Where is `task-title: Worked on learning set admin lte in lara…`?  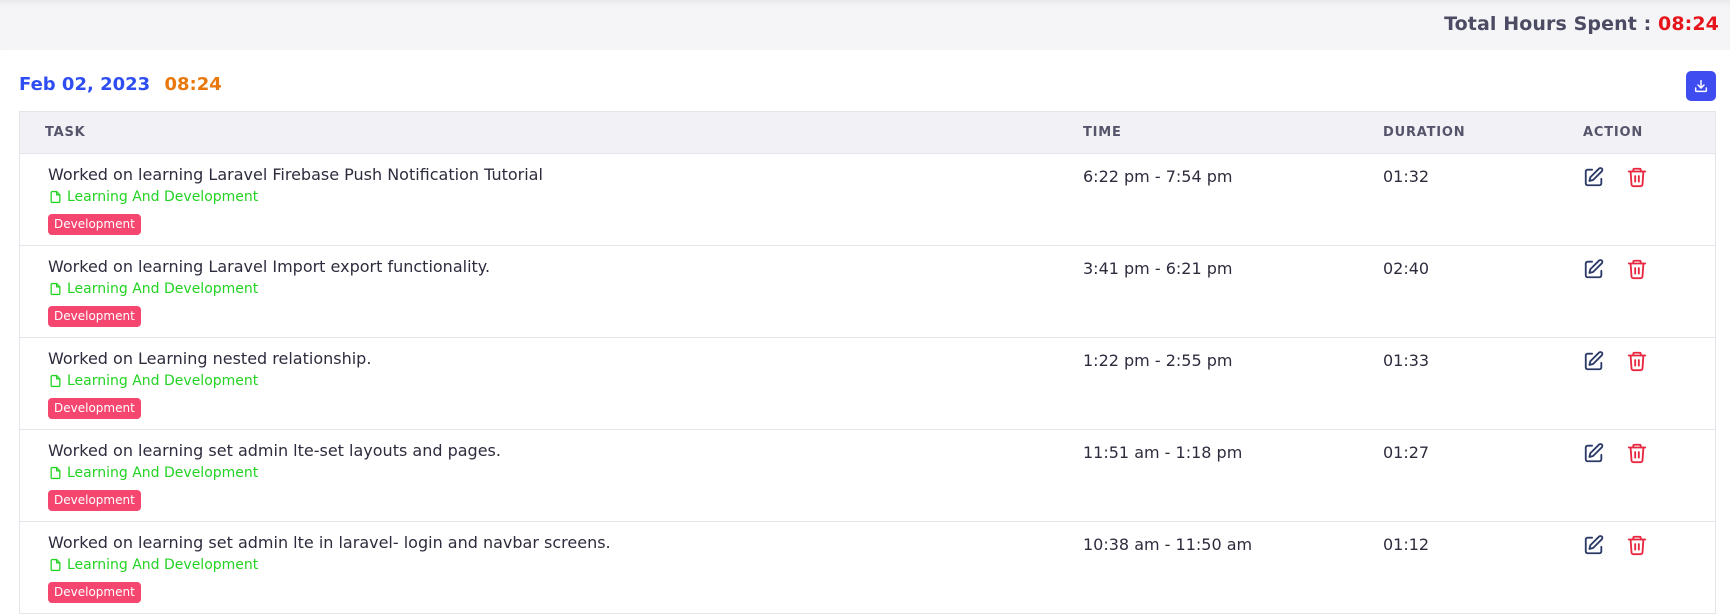 task-title: Worked on learning set admin lte in lara… is located at coordinates (329, 542).